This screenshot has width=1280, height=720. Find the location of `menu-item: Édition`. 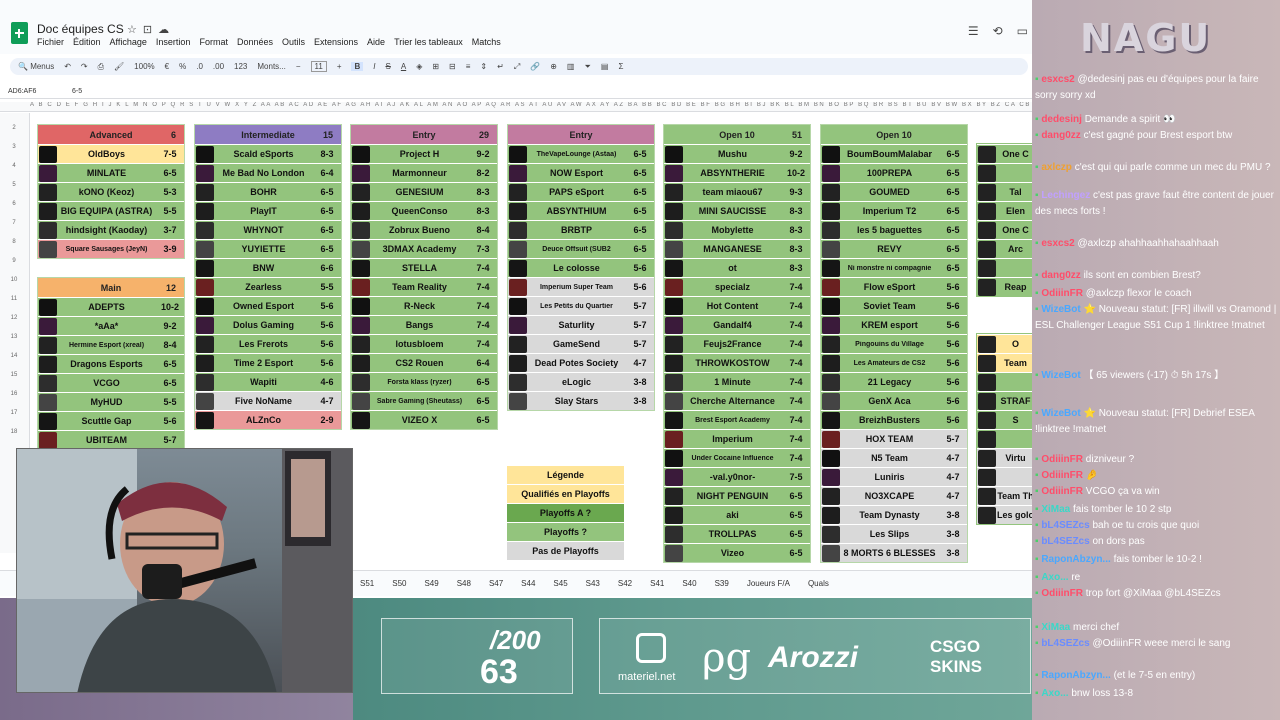

menu-item: Édition is located at coordinates (87, 42).